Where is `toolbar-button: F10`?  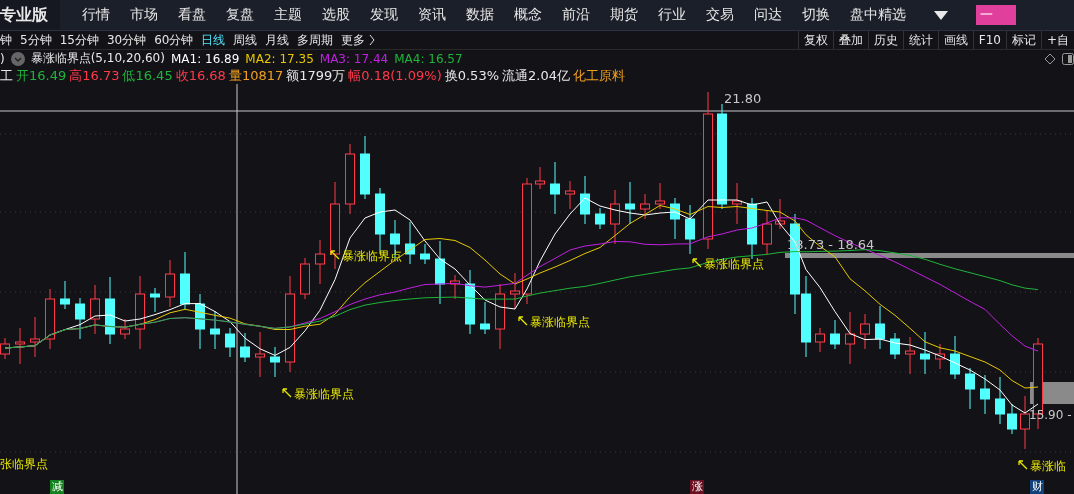
toolbar-button: F10 is located at coordinates (989, 40).